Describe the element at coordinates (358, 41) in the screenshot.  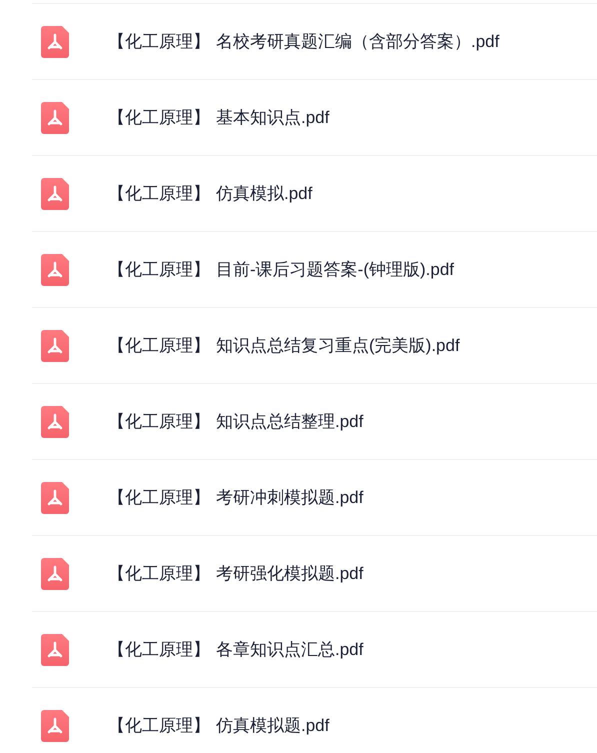
I see `file-name-link: 名校考研真题汇编（含部分答案）.pdf` at that location.